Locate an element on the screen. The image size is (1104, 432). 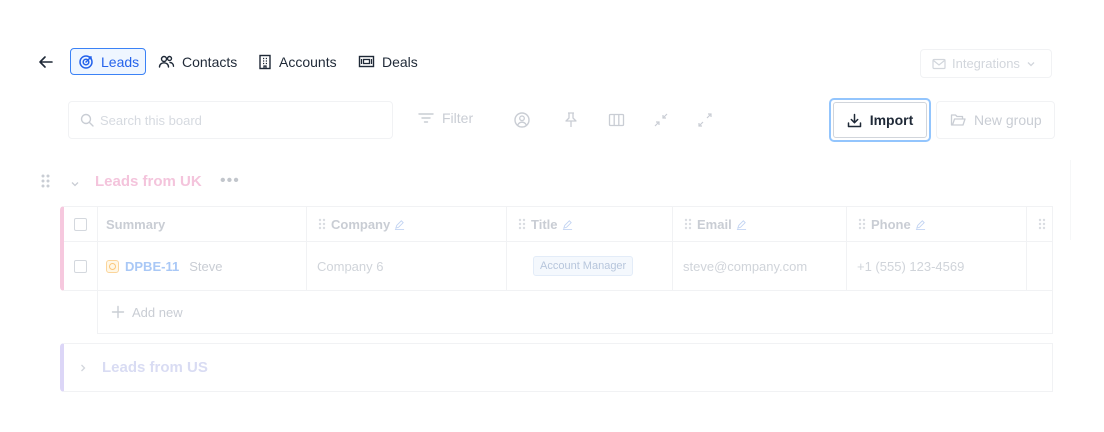
column-header-more is located at coordinates (1040, 224).